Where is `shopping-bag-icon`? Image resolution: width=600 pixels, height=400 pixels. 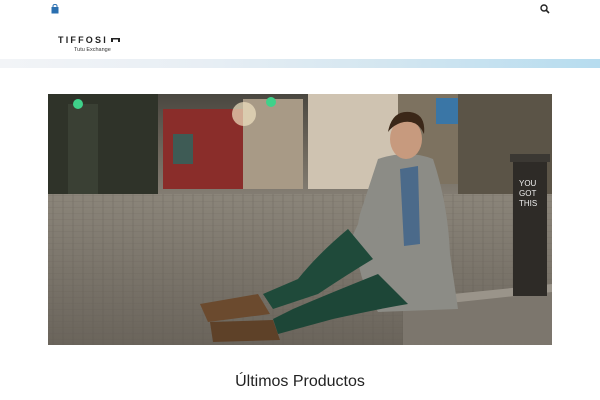
shopping-bag-icon is located at coordinates (55, 9).